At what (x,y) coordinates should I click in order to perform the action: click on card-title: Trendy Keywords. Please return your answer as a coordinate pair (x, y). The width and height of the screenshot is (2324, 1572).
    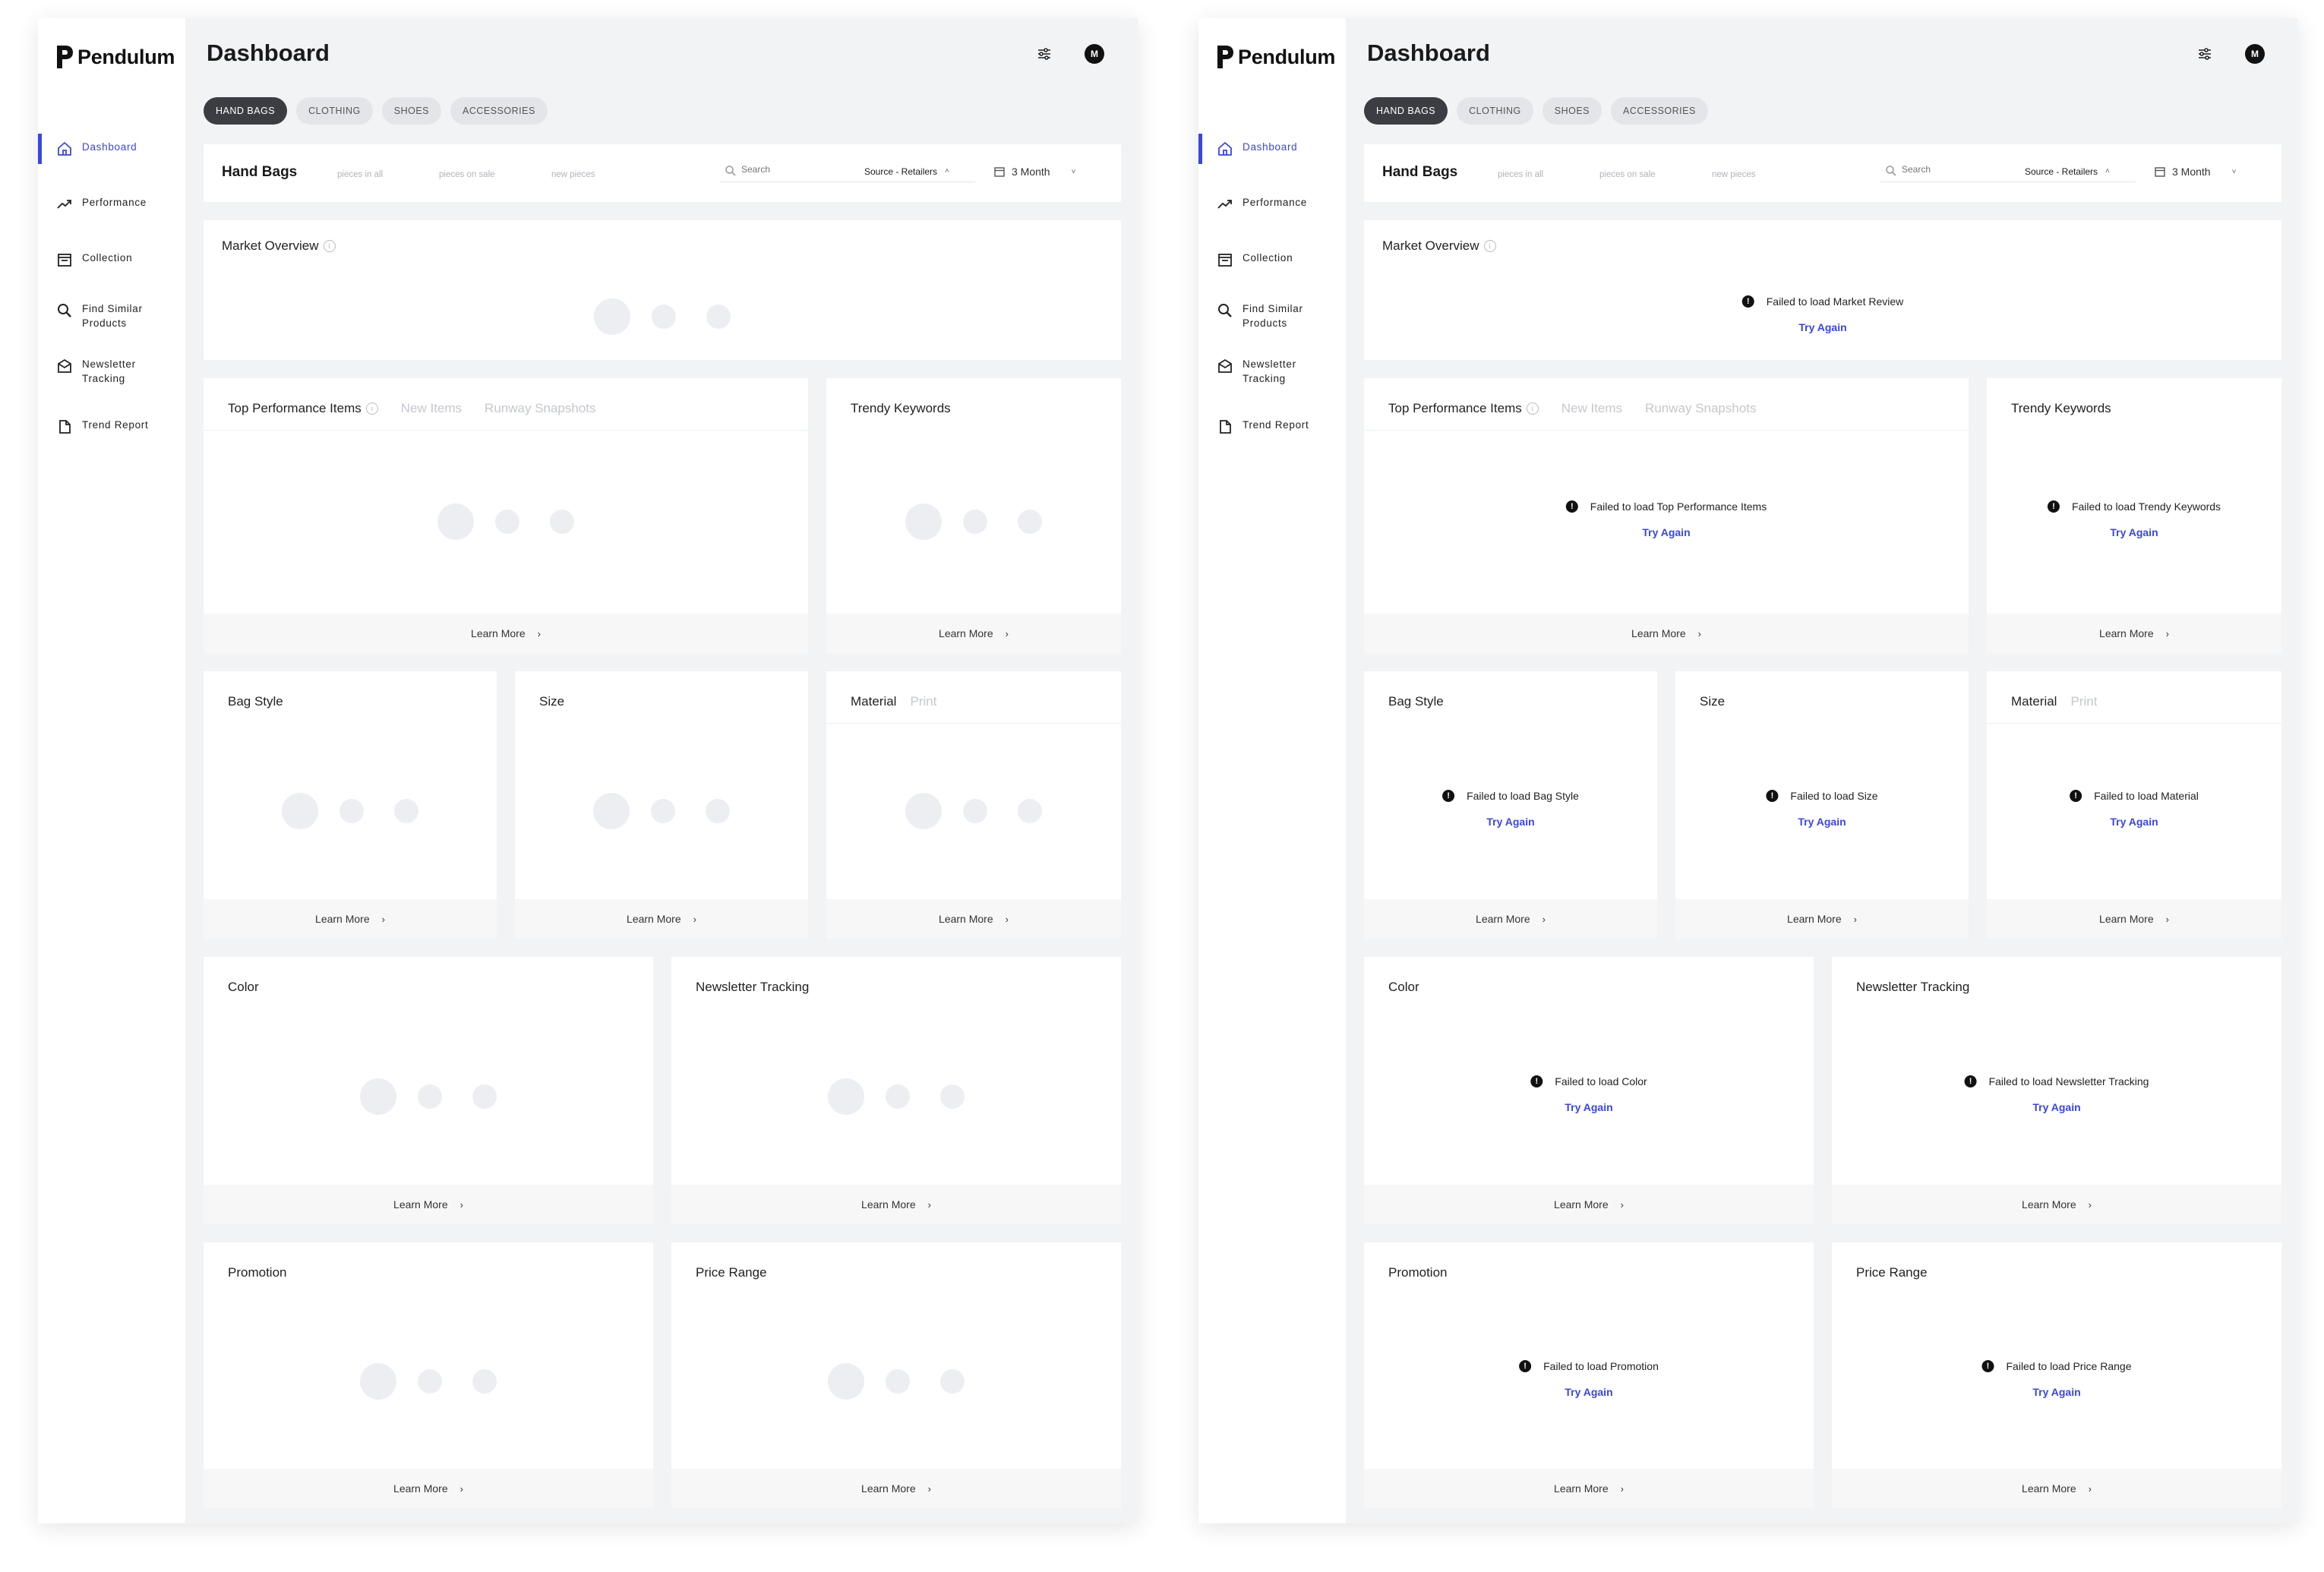
    Looking at the image, I should click on (901, 408).